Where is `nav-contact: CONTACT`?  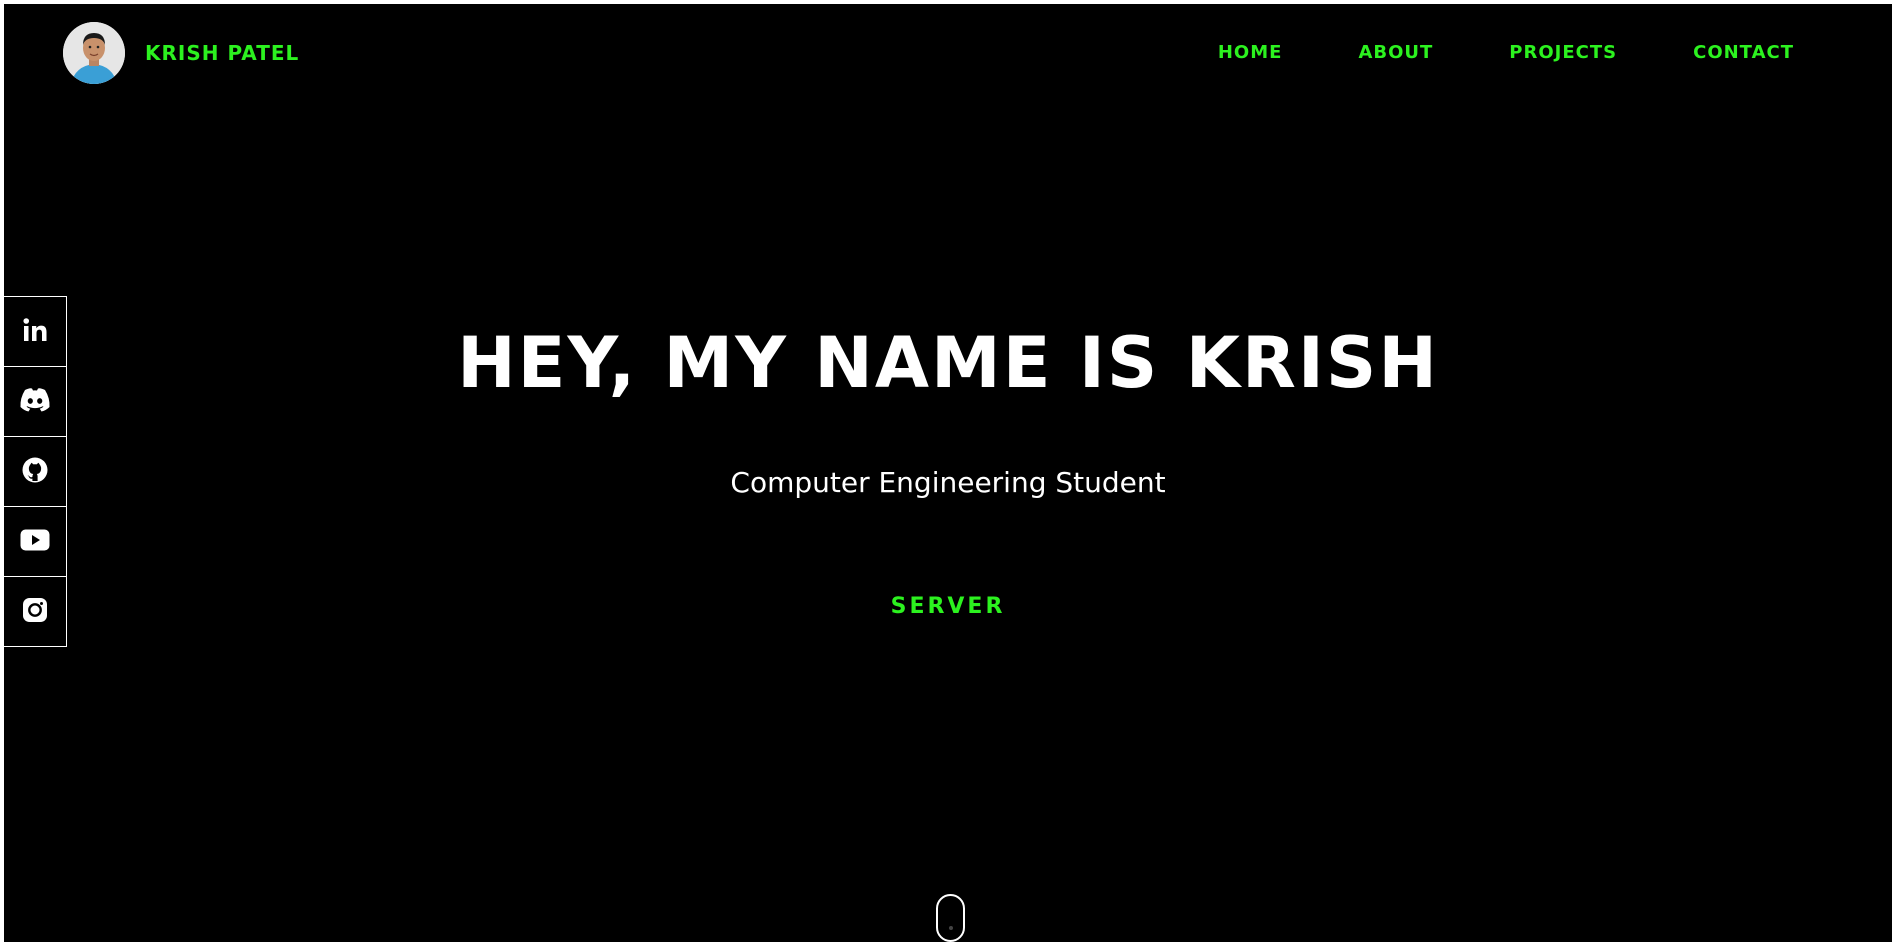
nav-contact: CONTACT is located at coordinates (1743, 52).